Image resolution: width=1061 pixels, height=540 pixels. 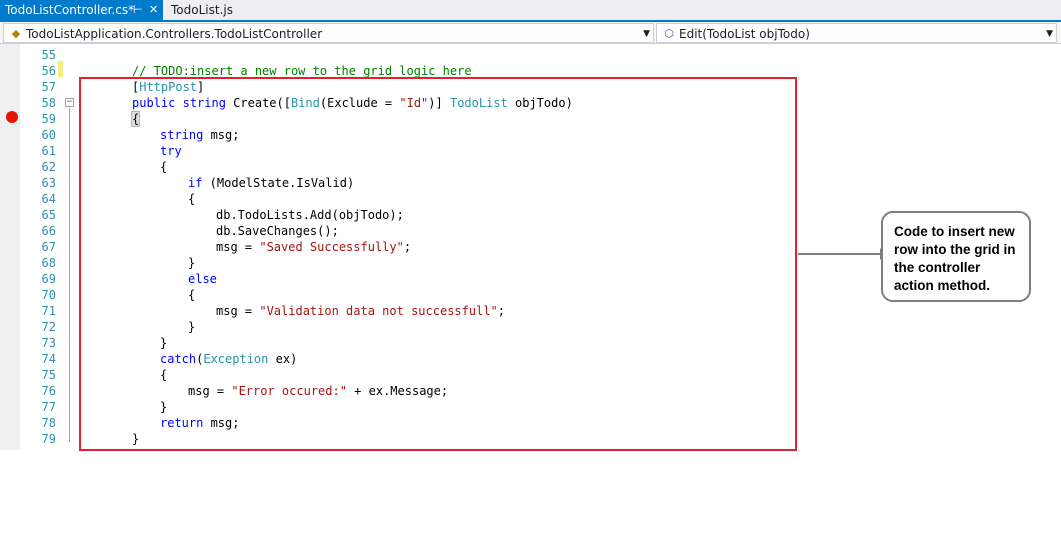 What do you see at coordinates (48, 391) in the screenshot?
I see `line-number: 76` at bounding box center [48, 391].